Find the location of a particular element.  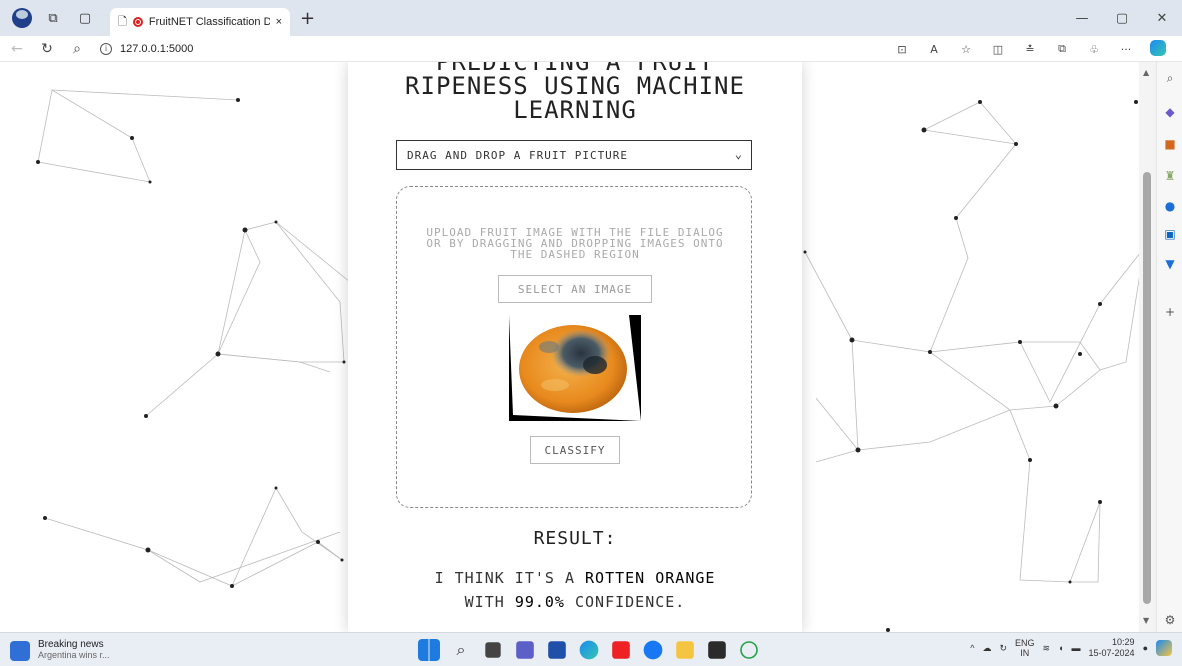

add-sidebar-icon: + is located at coordinates (1170, 312).